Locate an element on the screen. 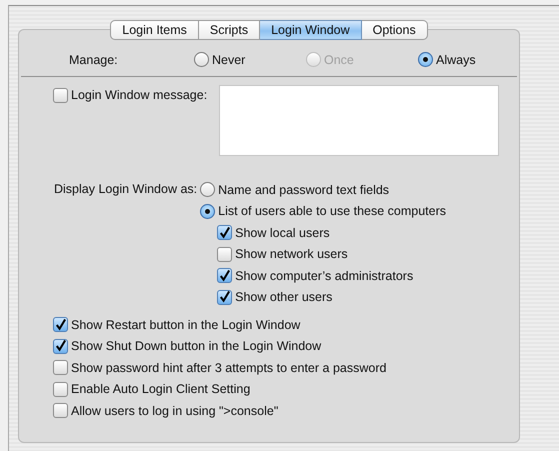 Image resolution: width=559 pixels, height=451 pixels. radio-label: Once is located at coordinates (339, 59).